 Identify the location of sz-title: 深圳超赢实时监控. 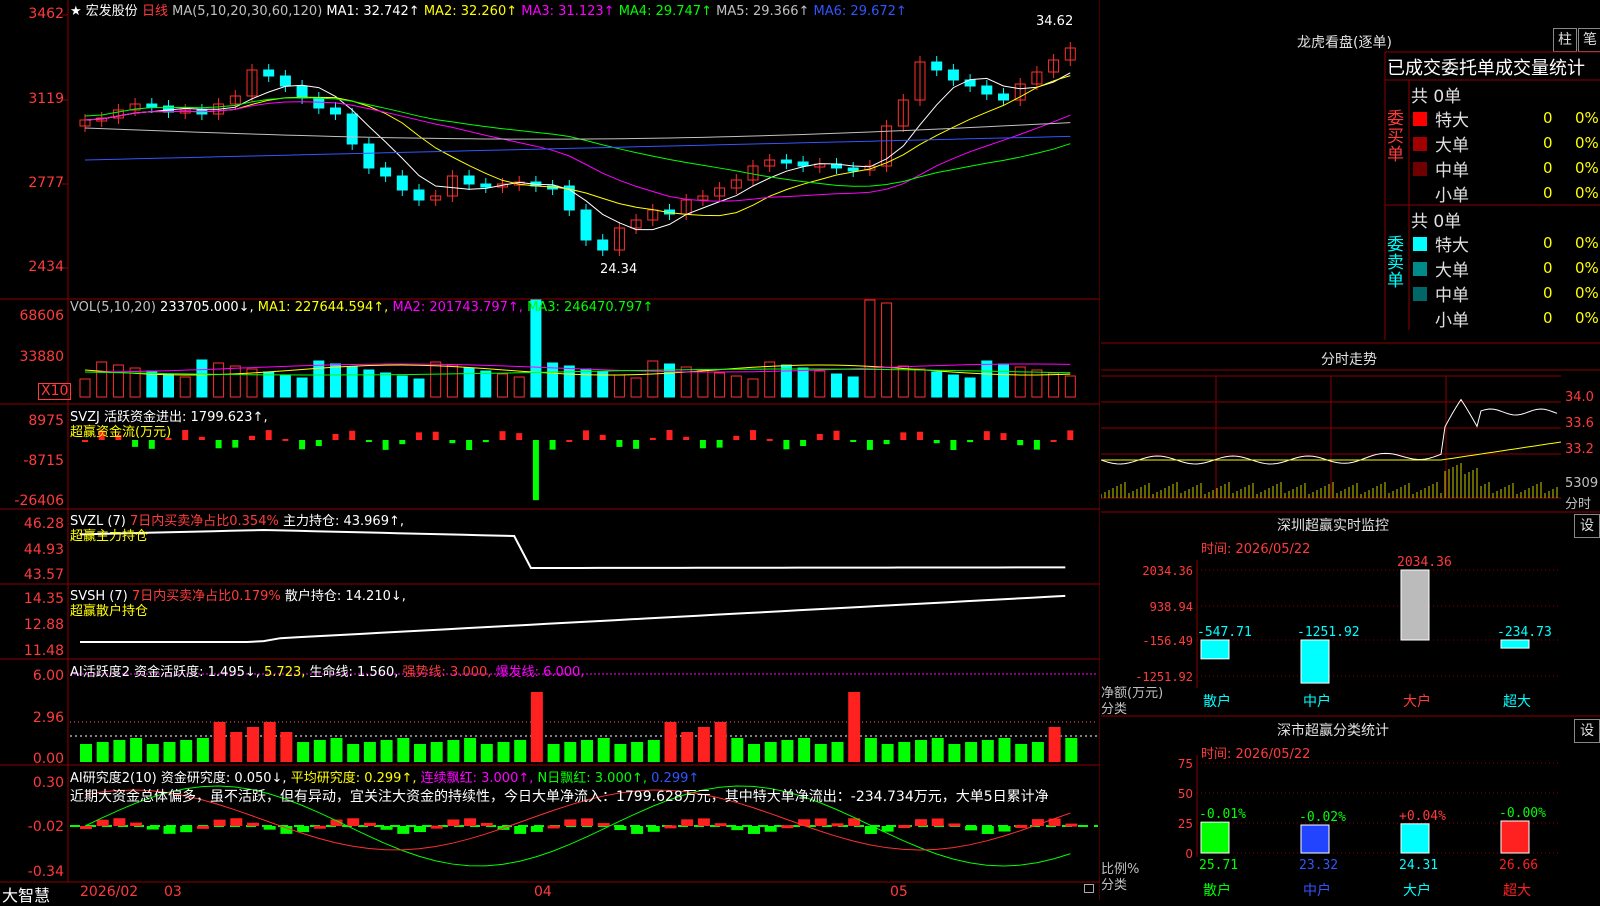
(1333, 526).